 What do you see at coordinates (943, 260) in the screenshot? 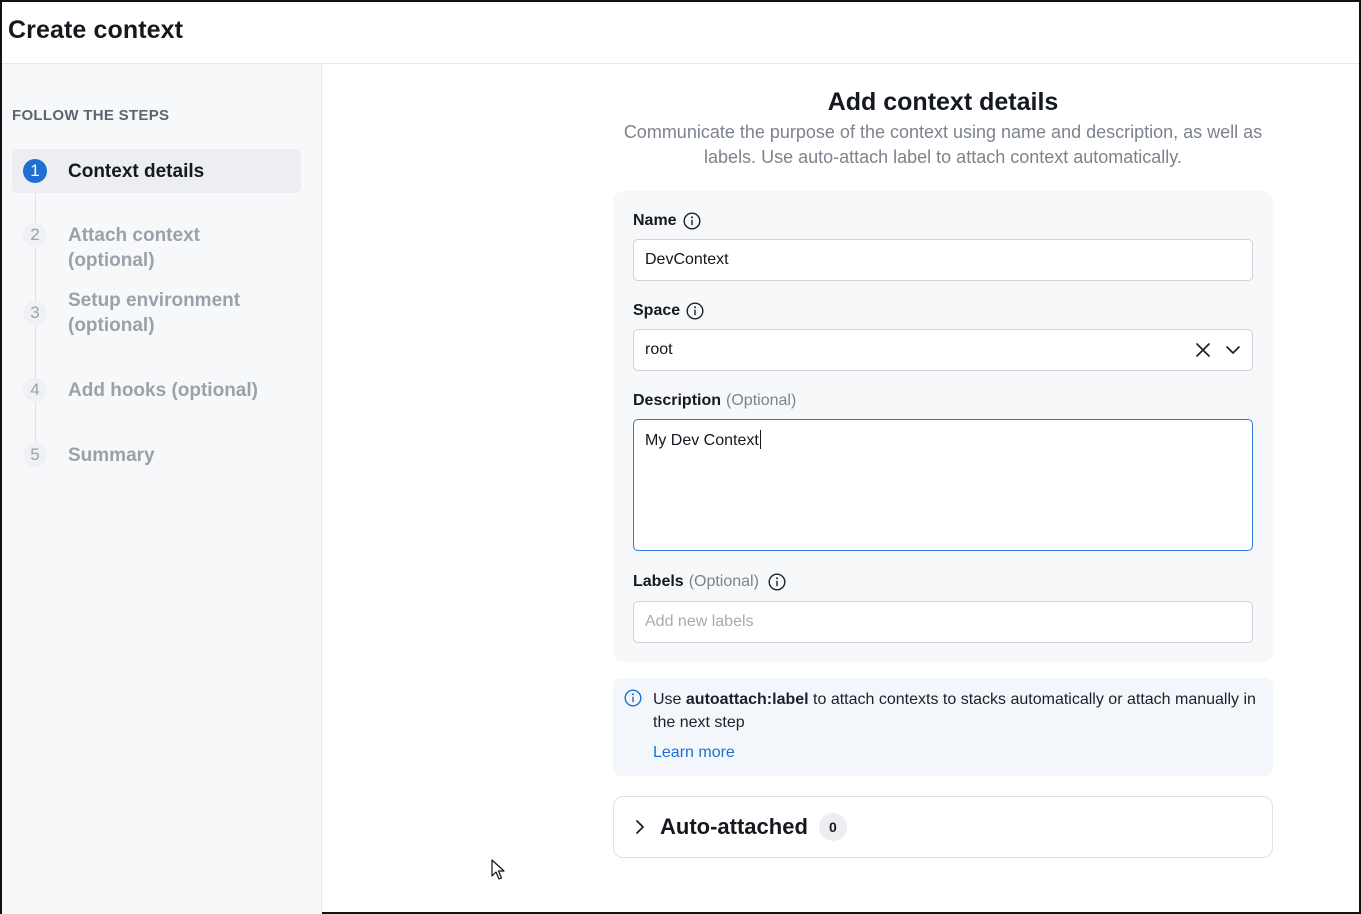
I see `name-input: DevContext` at bounding box center [943, 260].